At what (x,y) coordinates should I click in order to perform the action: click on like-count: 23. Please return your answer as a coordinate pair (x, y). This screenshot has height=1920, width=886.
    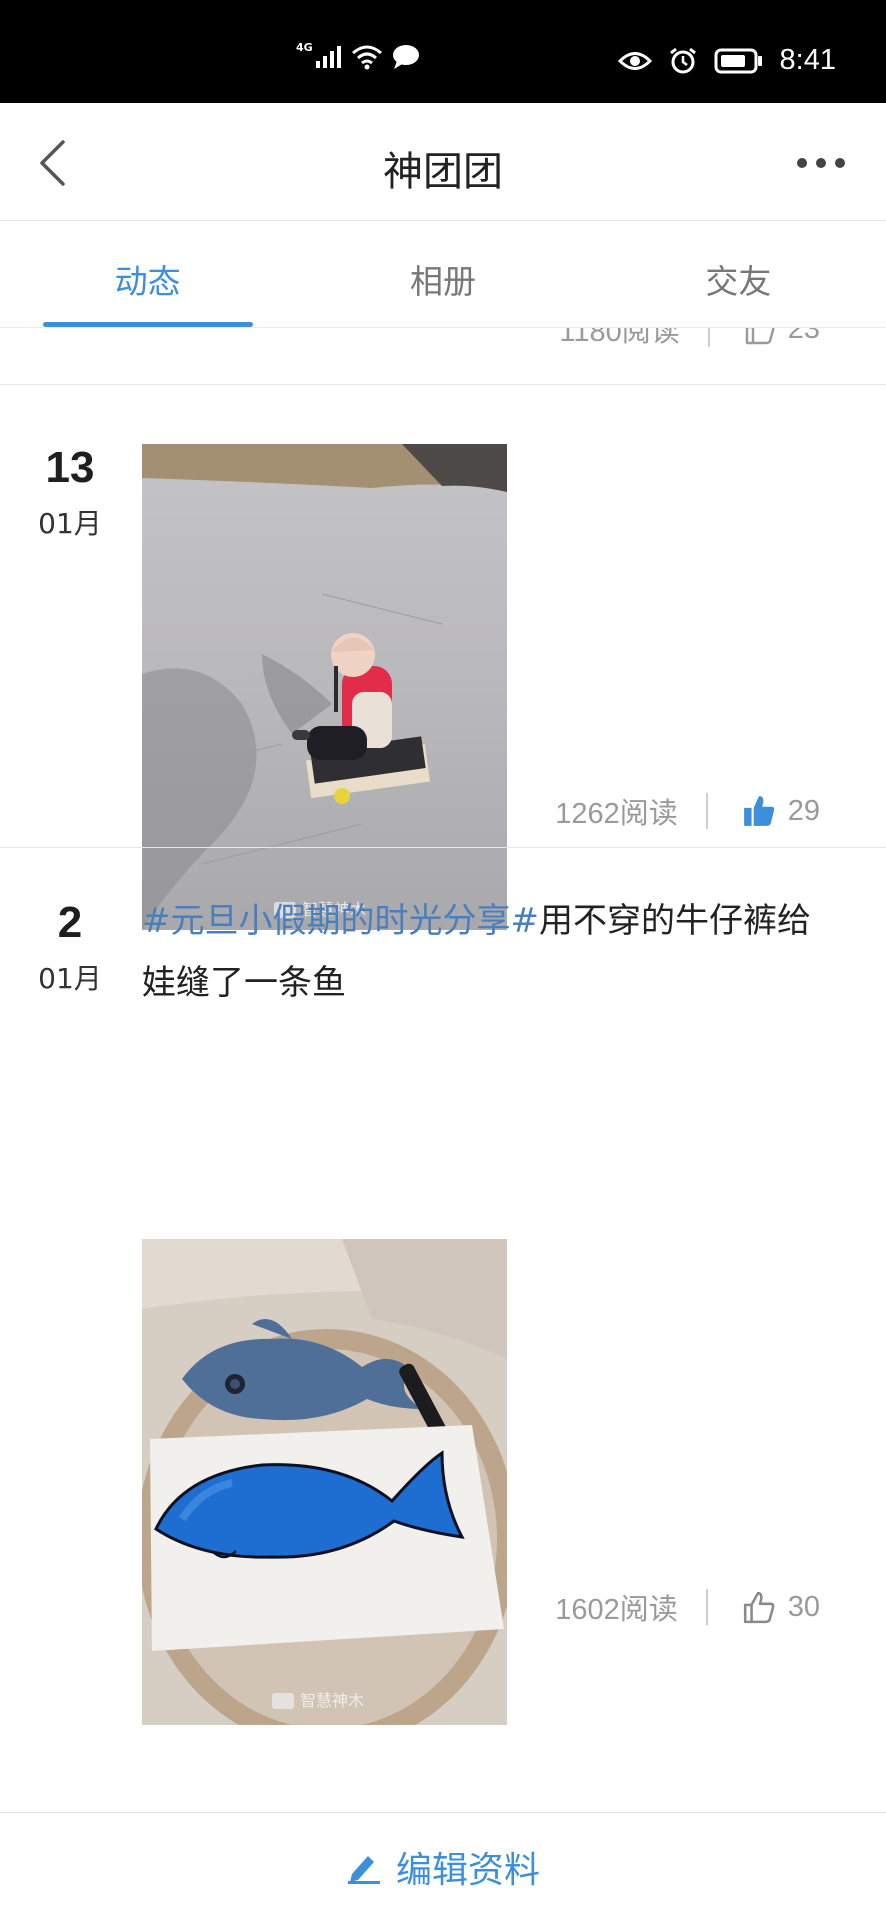
    Looking at the image, I should click on (803, 336).